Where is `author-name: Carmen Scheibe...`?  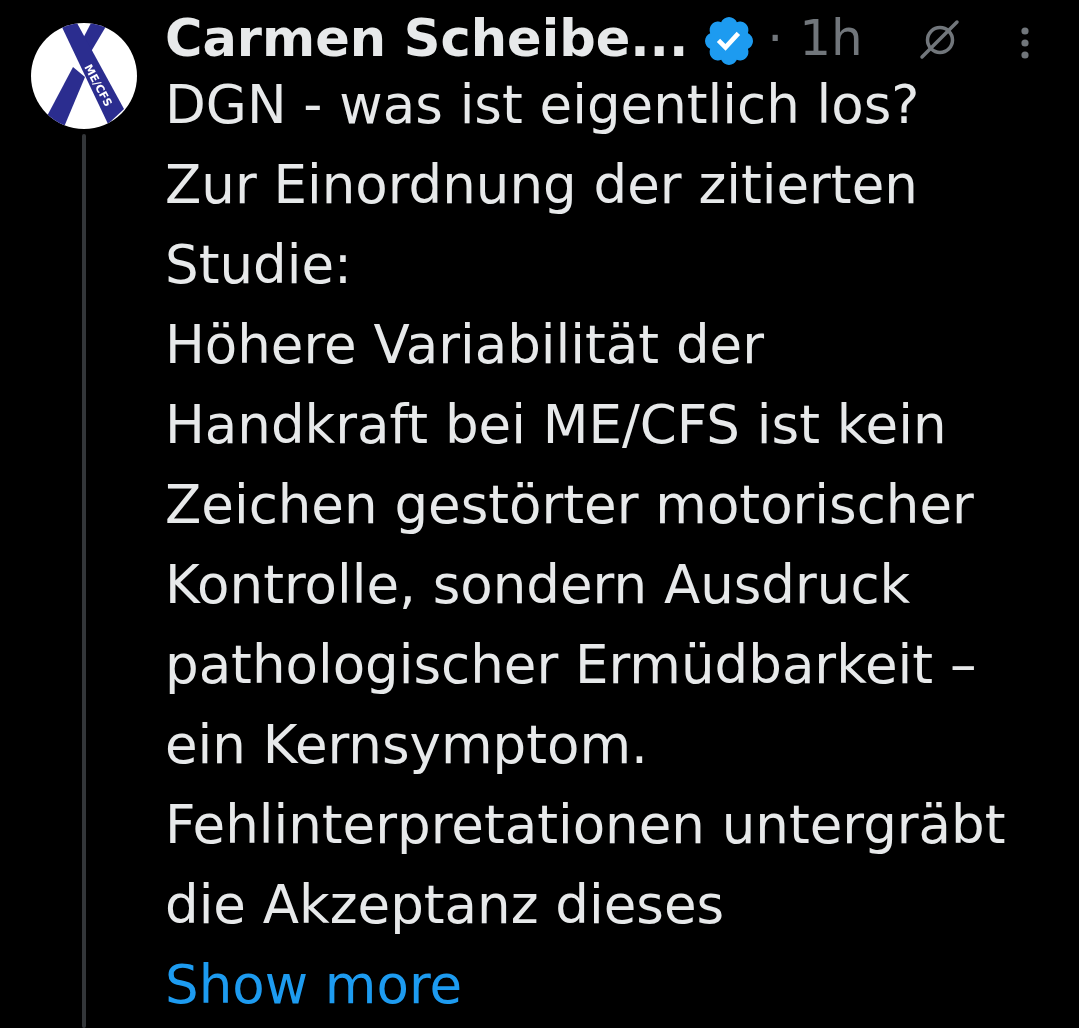
author-name: Carmen Scheibe... is located at coordinates (427, 38).